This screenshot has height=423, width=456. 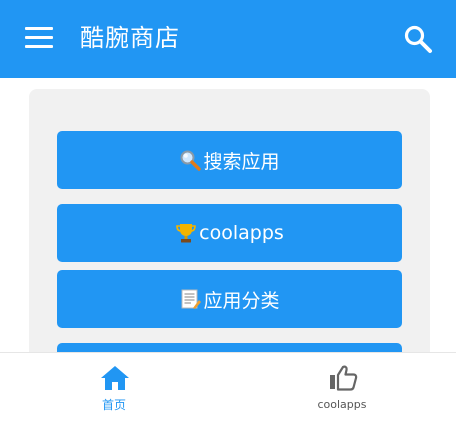 What do you see at coordinates (241, 300) in the screenshot?
I see `app-categories-label: 应用分类` at bounding box center [241, 300].